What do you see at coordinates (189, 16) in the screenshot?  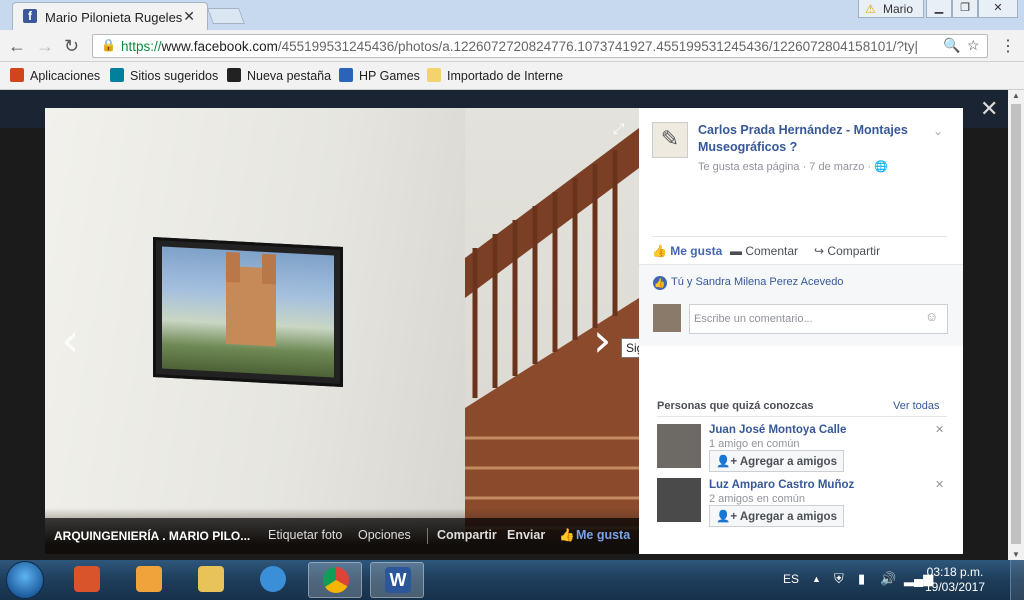 I see `close-tab-icon: ✕` at bounding box center [189, 16].